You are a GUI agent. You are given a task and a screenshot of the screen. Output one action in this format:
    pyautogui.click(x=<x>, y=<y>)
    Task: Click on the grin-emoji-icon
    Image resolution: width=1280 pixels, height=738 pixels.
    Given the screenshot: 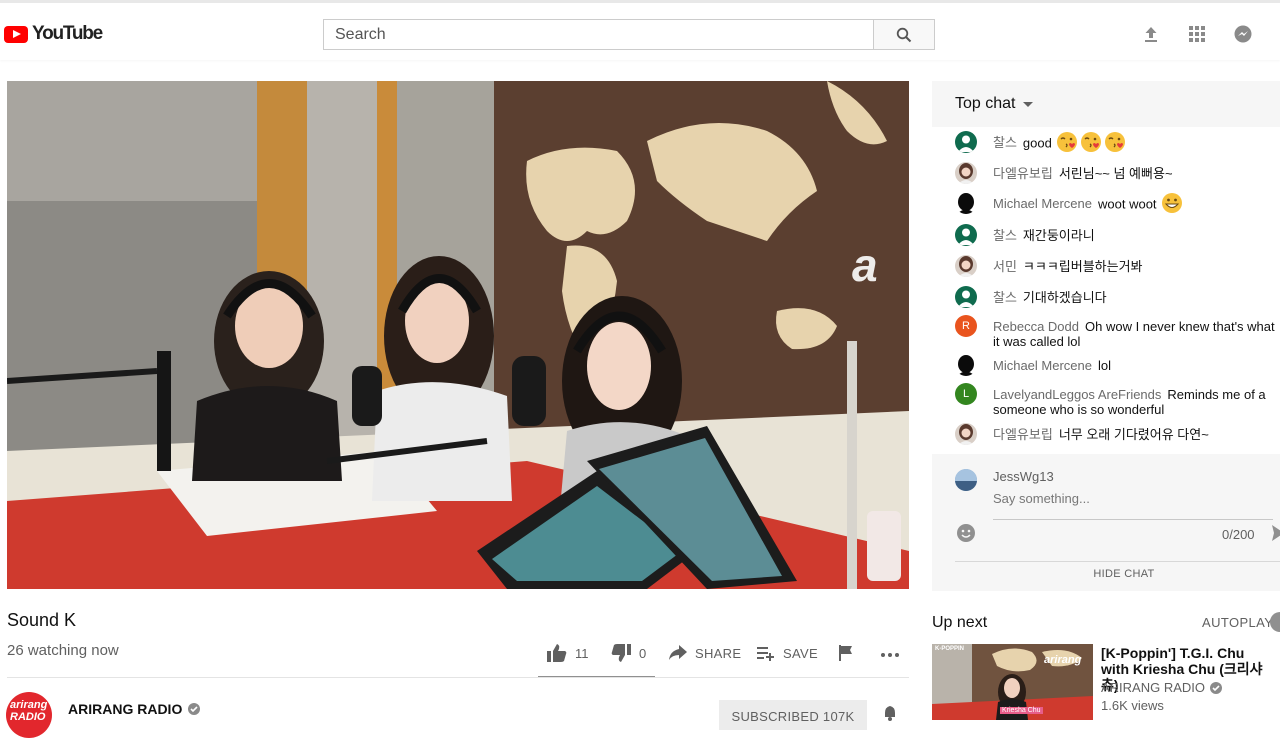 What is the action you would take?
    pyautogui.click(x=1172, y=203)
    